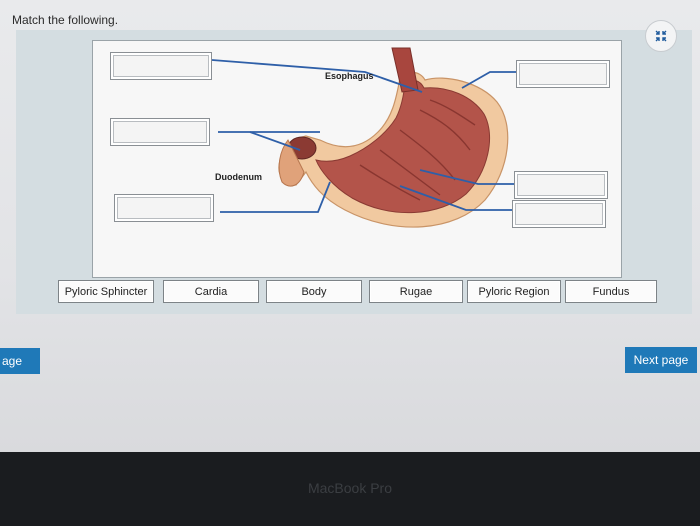 The width and height of the screenshot is (700, 526). I want to click on label-esophagus: Esophagus, so click(349, 76).